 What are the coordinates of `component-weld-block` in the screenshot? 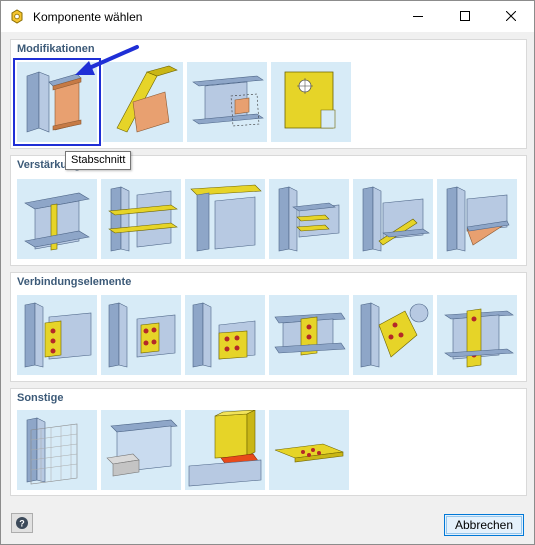 It's located at (225, 450).